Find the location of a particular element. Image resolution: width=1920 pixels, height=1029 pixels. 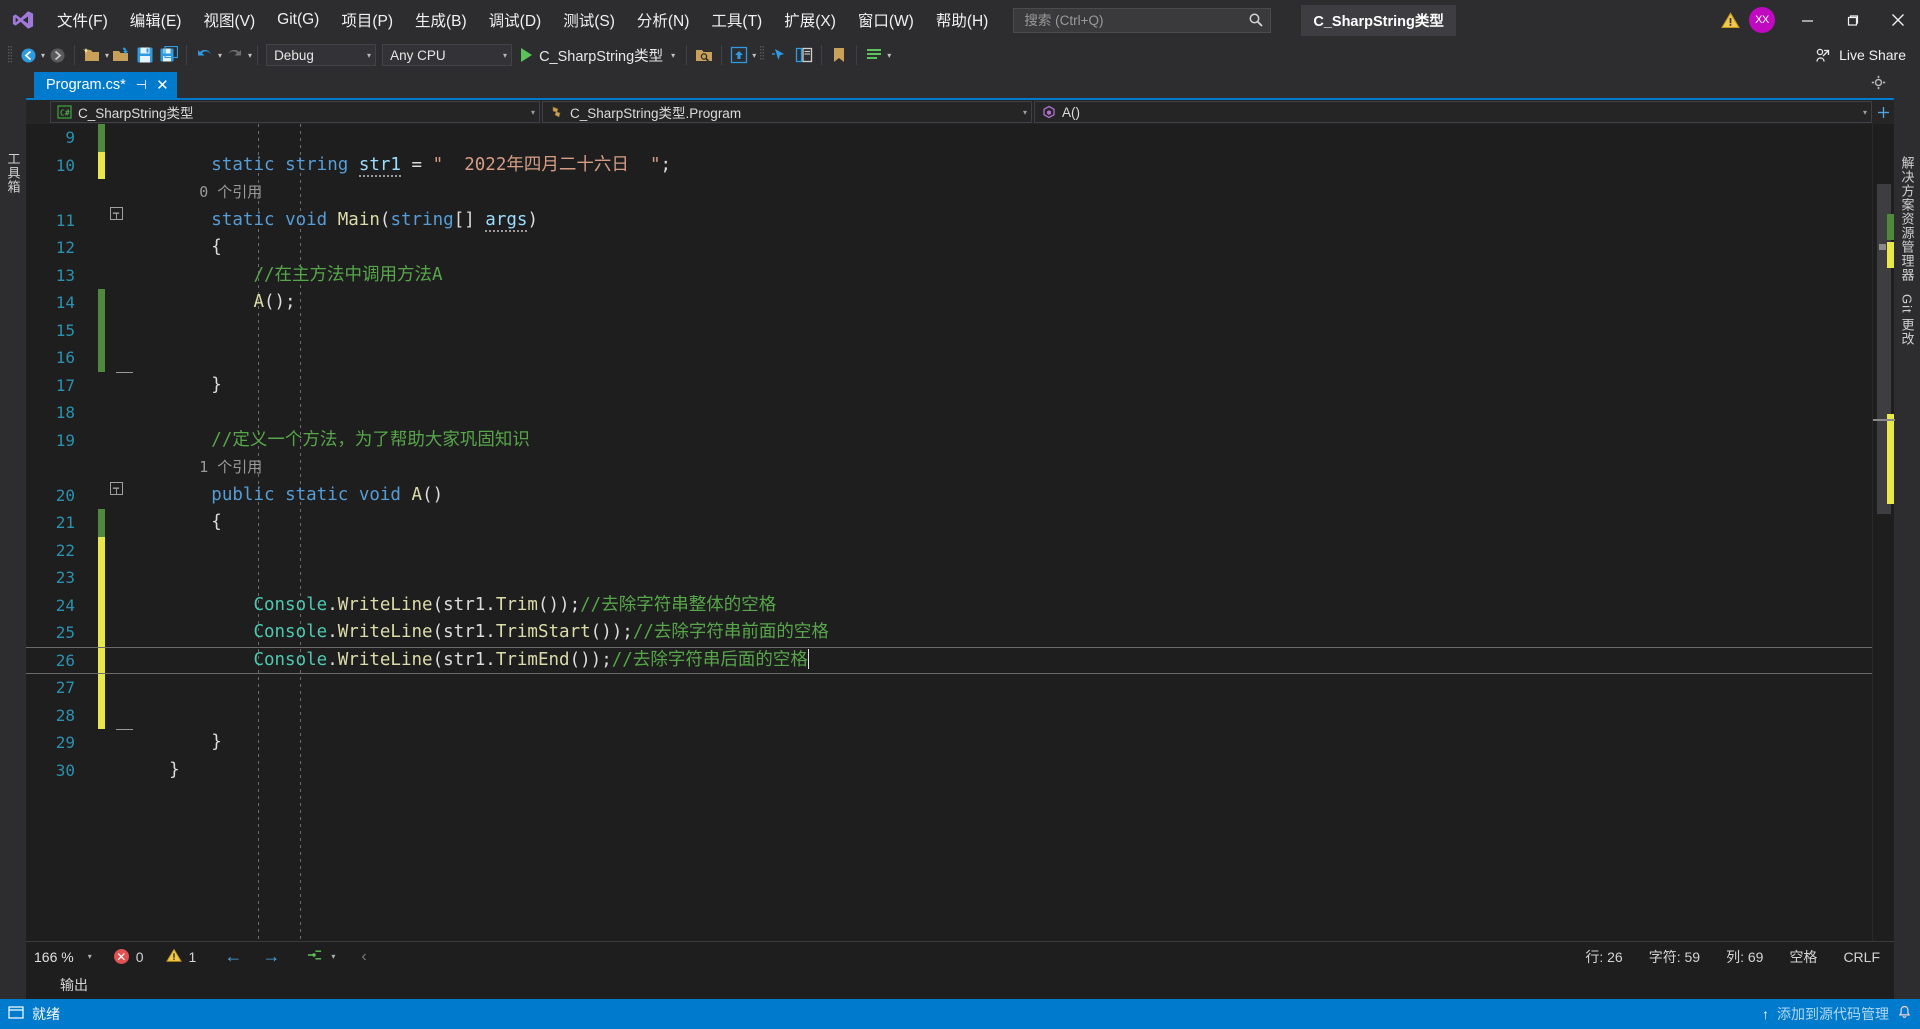

code-line: 29 } is located at coordinates (949, 743).